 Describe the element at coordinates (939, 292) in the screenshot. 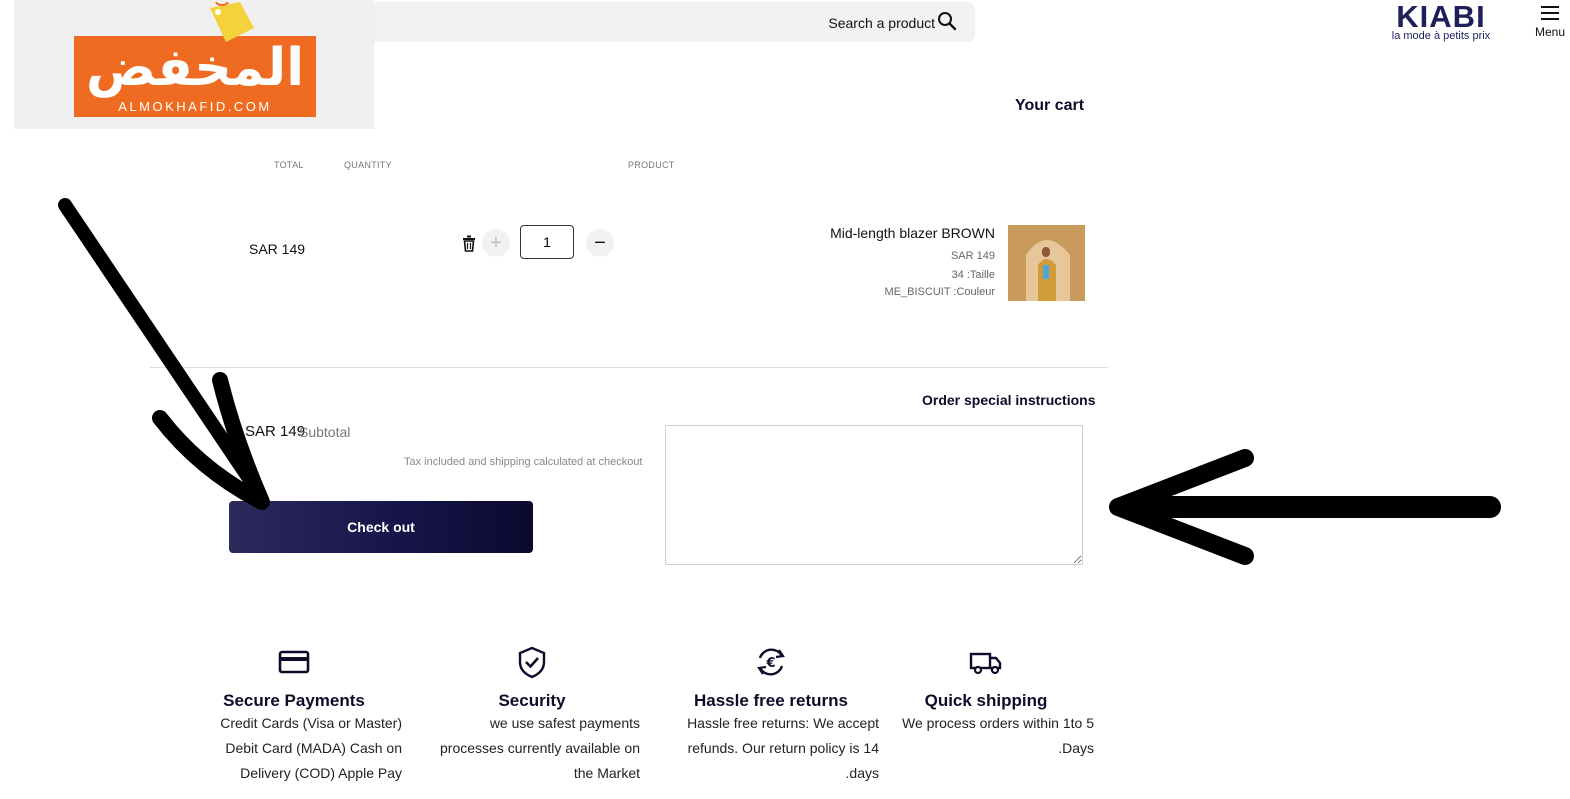

I see `product-color: ME_BISCUIT :Couleur` at that location.